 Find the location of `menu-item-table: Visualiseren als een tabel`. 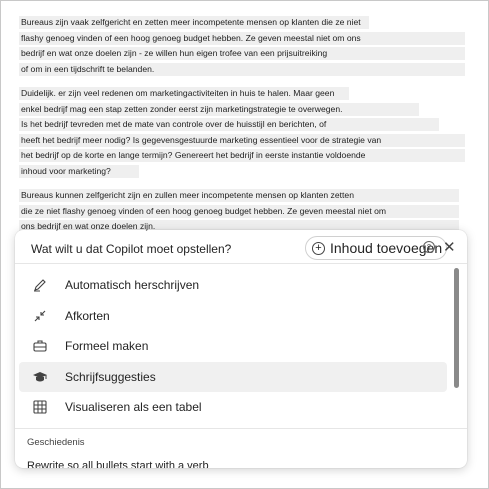

menu-item-table: Visualiseren als een tabel is located at coordinates (233, 407).